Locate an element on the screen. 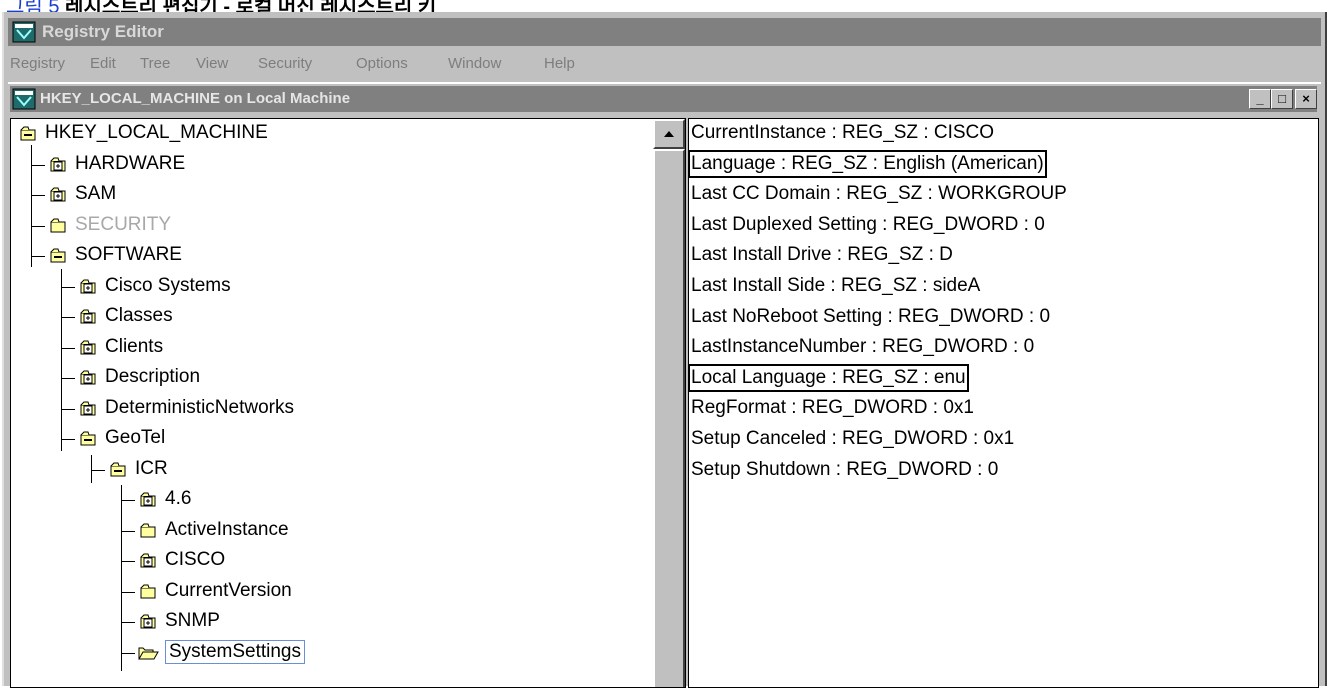 This screenshot has width=1333, height=688. tree-node: HKEY_LOCAL_MACHINE is located at coordinates (217, 135).